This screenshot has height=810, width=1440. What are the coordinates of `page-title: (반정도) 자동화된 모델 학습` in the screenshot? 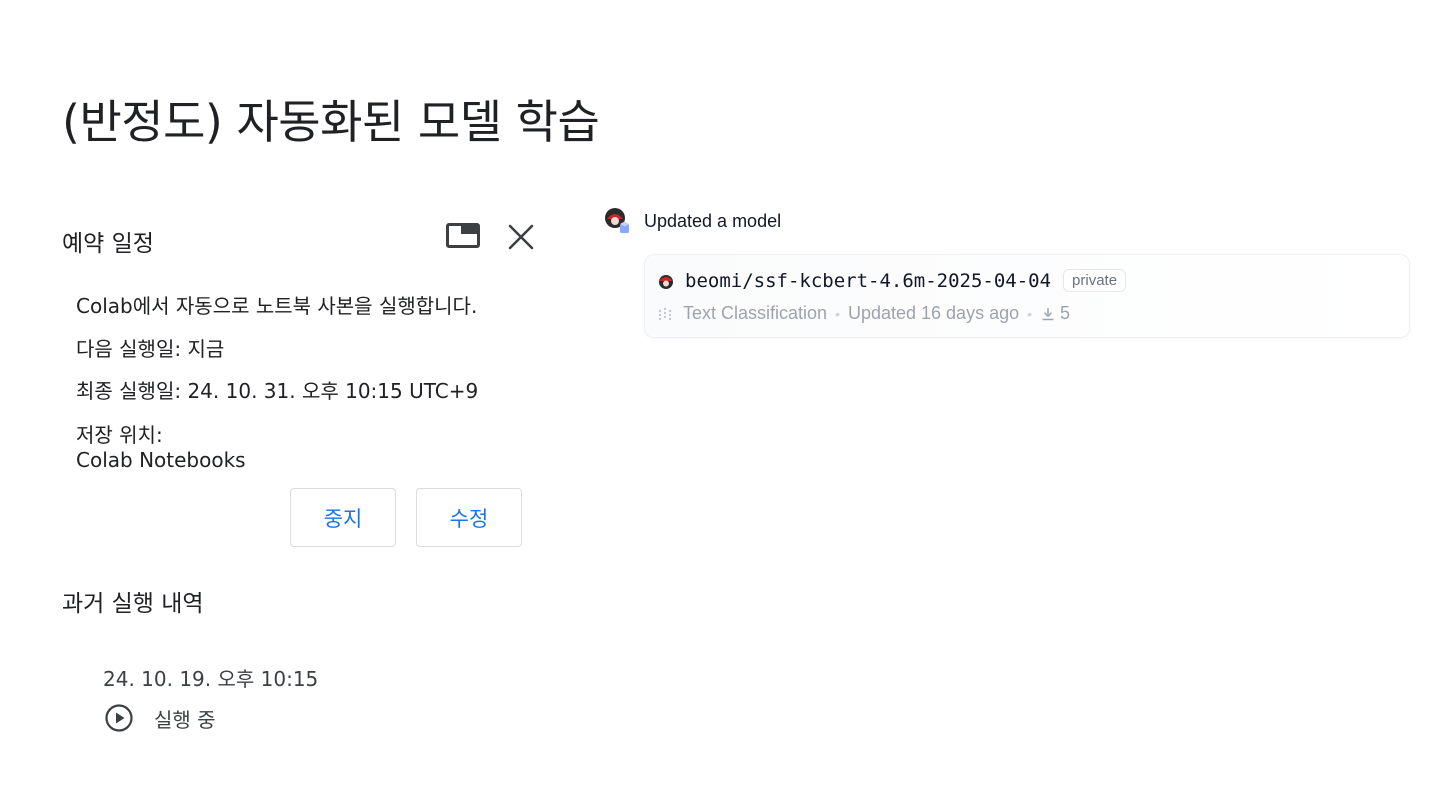 It's located at (331, 122).